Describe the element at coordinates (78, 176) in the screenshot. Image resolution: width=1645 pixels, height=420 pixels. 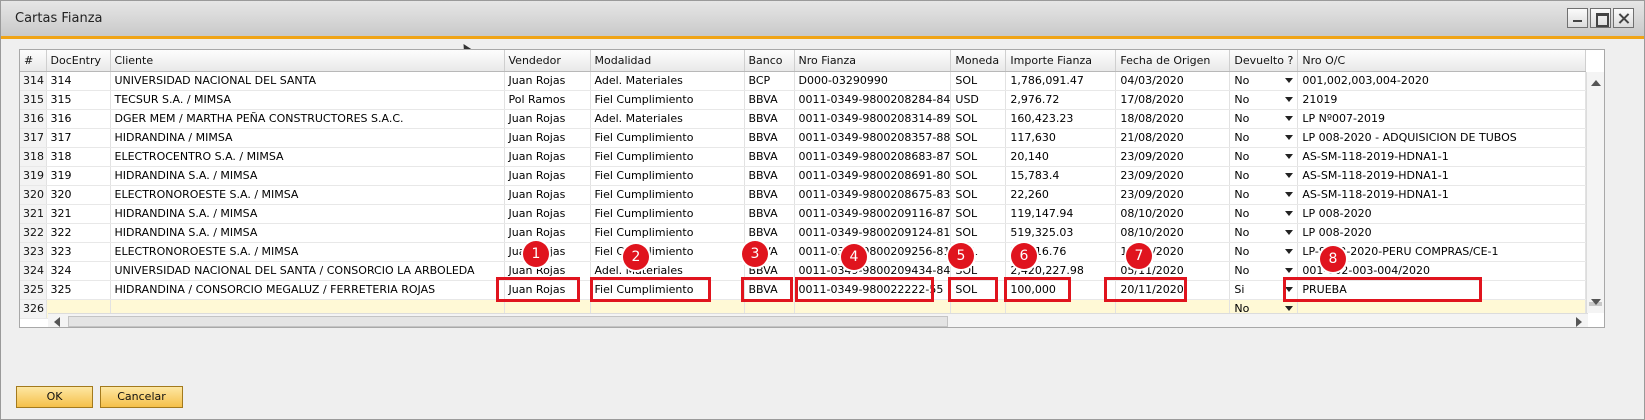
I see `cell-docentry: 319` at that location.